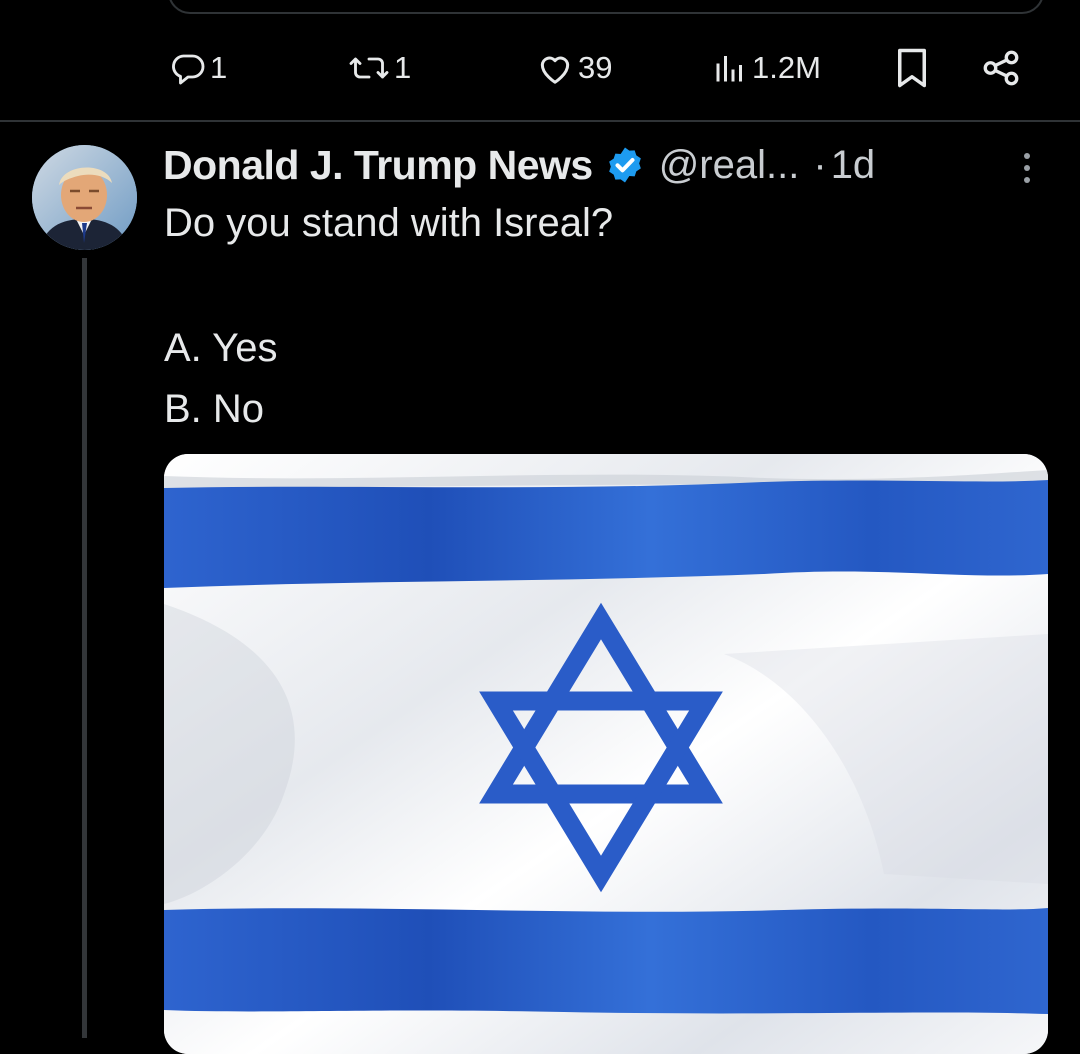  What do you see at coordinates (221, 348) in the screenshot?
I see `tweet-text-line: A. Yes` at bounding box center [221, 348].